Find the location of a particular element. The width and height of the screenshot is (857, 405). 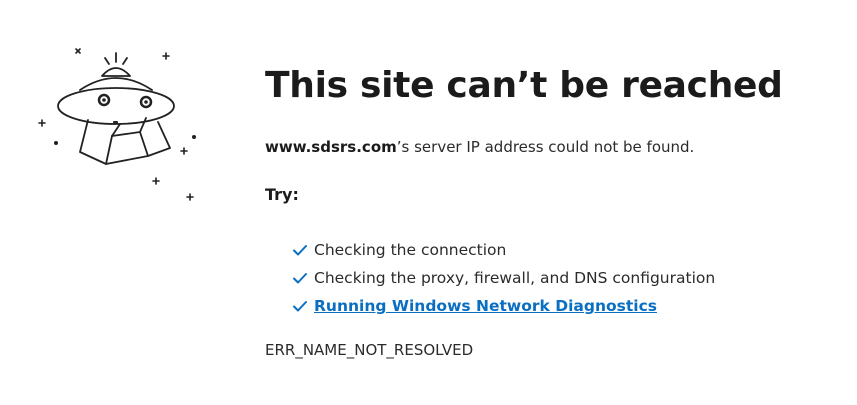

suggestion-item: Running Windows Network Diagnostics is located at coordinates (563, 306).